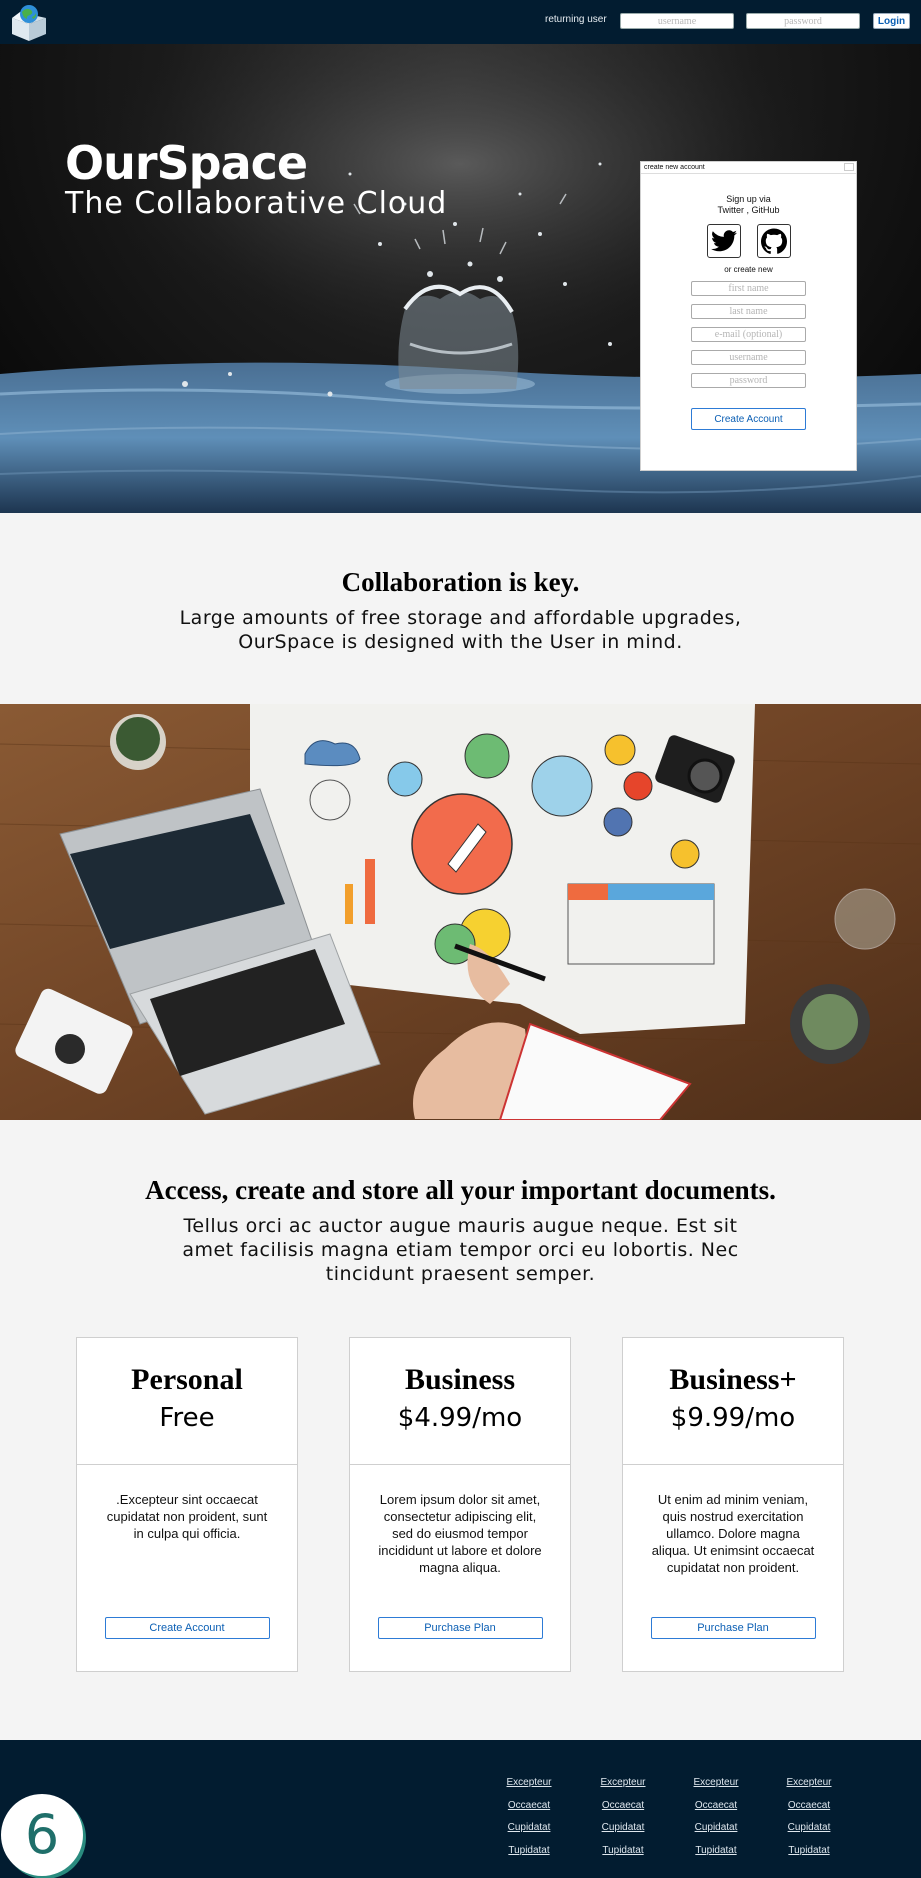 Image resolution: width=921 pixels, height=1878 pixels. I want to click on or-create-new-text: or create new, so click(748, 269).